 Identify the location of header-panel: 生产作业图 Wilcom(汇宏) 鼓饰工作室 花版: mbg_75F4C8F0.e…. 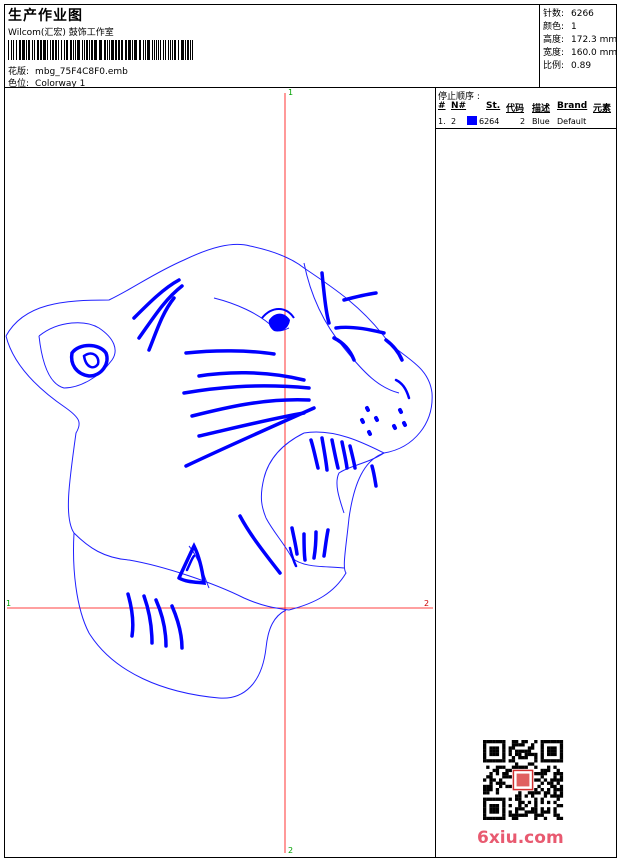
(272, 46).